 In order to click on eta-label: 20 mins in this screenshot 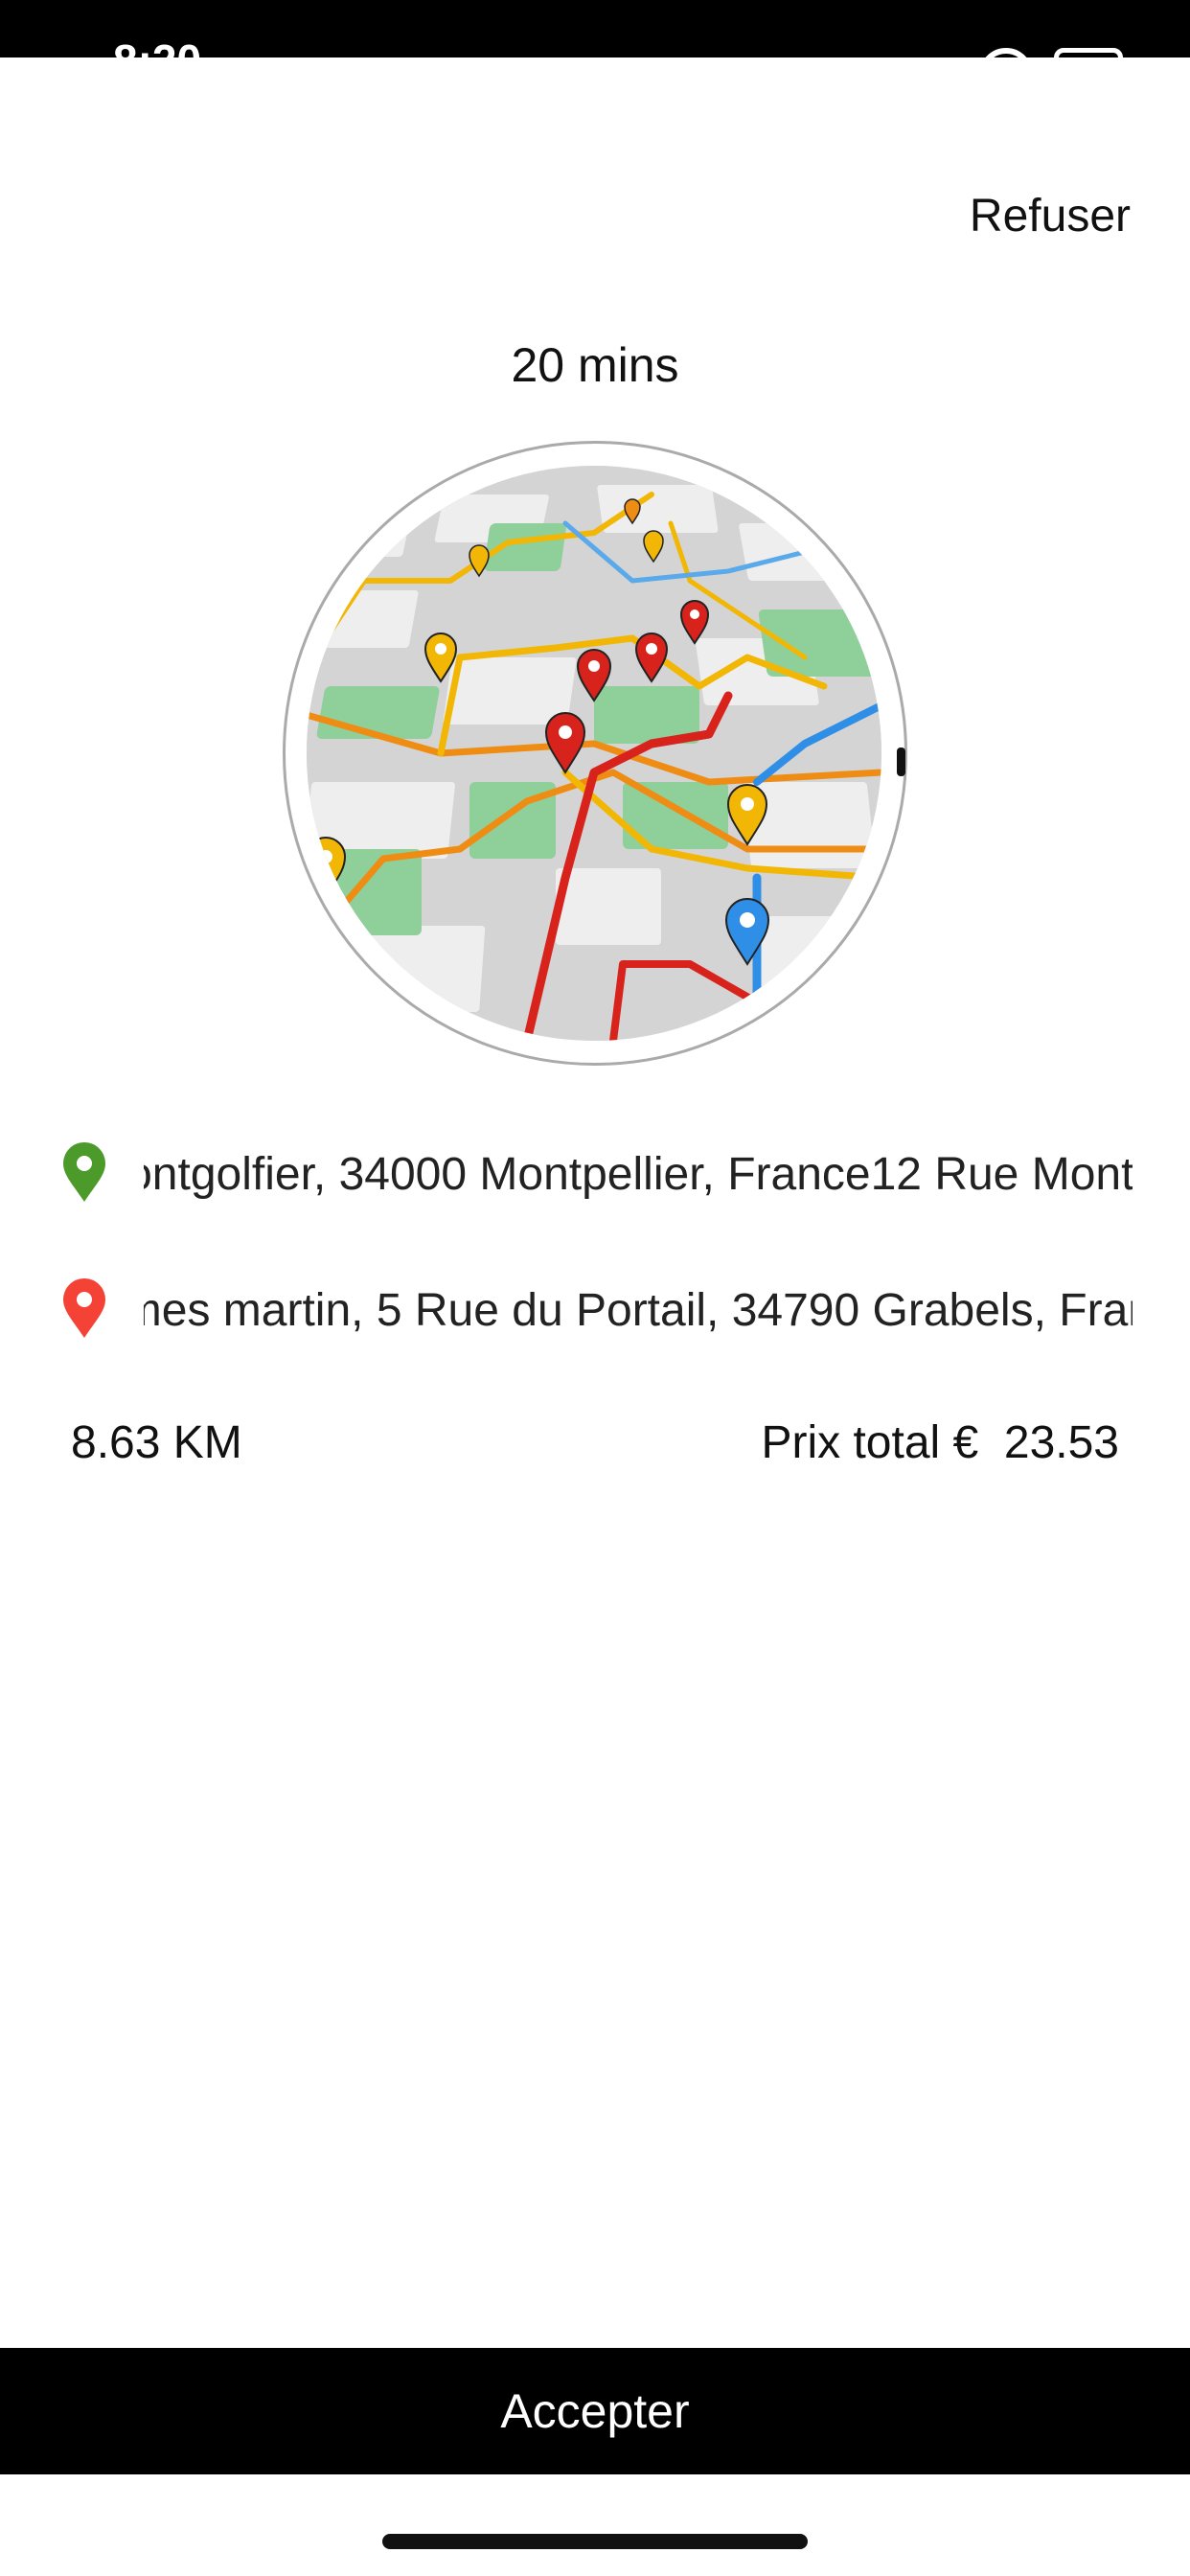, I will do `click(595, 365)`.